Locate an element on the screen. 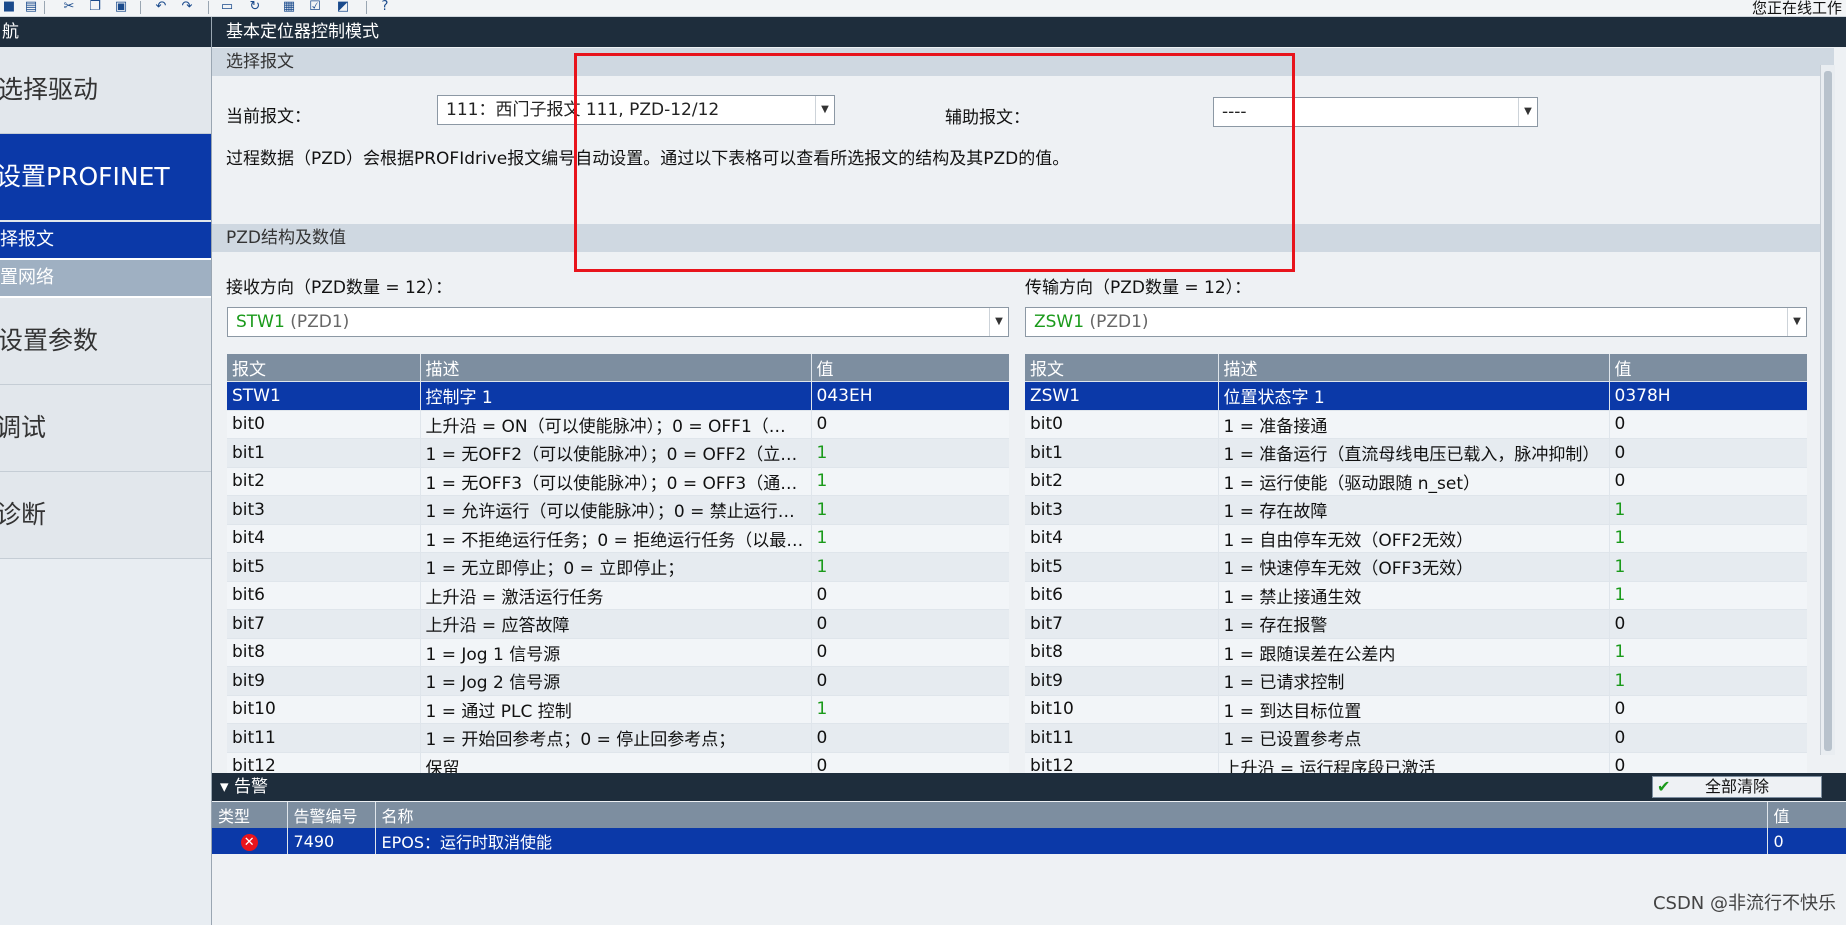  description-cell: 控制字 1 is located at coordinates (616, 396).